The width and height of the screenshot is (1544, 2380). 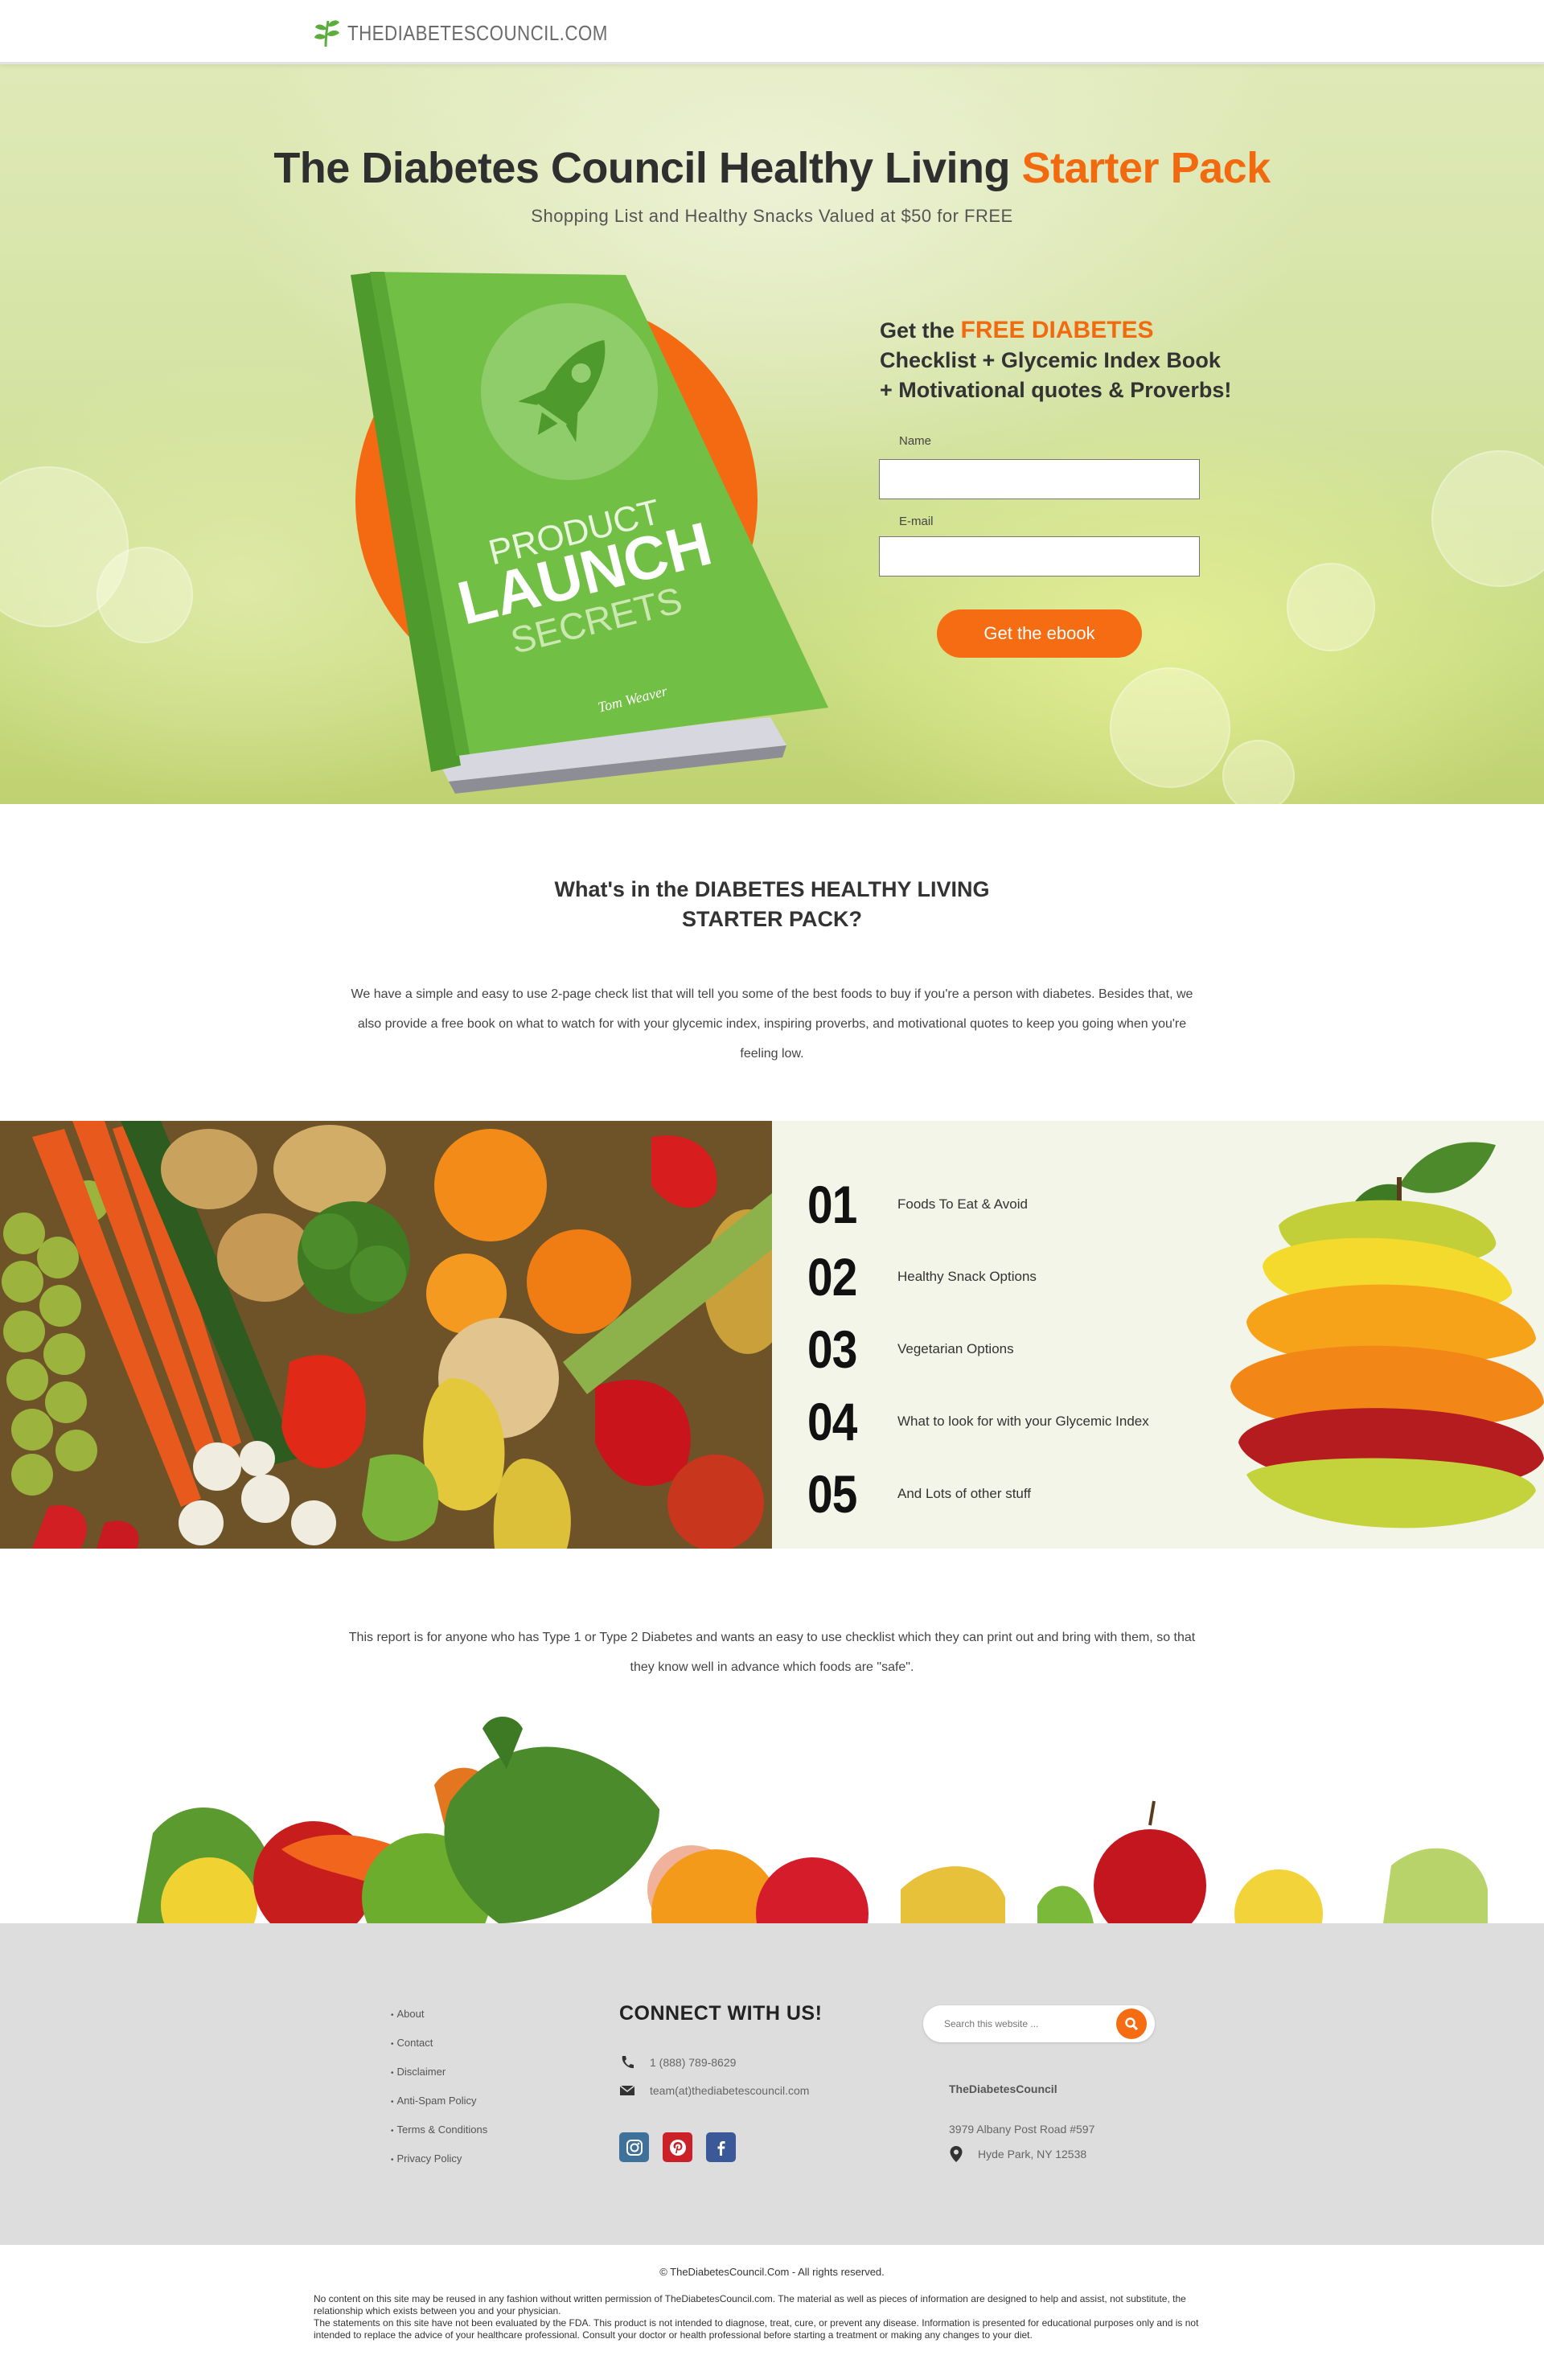 I want to click on list-text: And Lots of other stuff, so click(x=964, y=1493).